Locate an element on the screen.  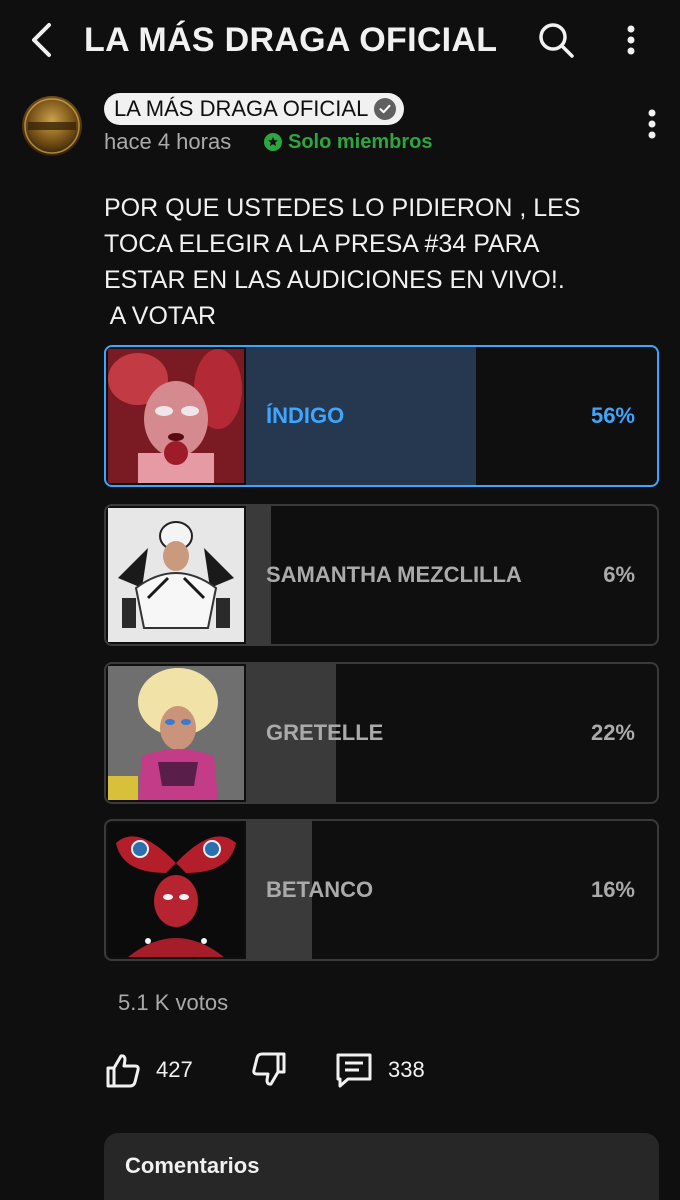
poll-option-label: ÍNDIGO is located at coordinates (305, 415).